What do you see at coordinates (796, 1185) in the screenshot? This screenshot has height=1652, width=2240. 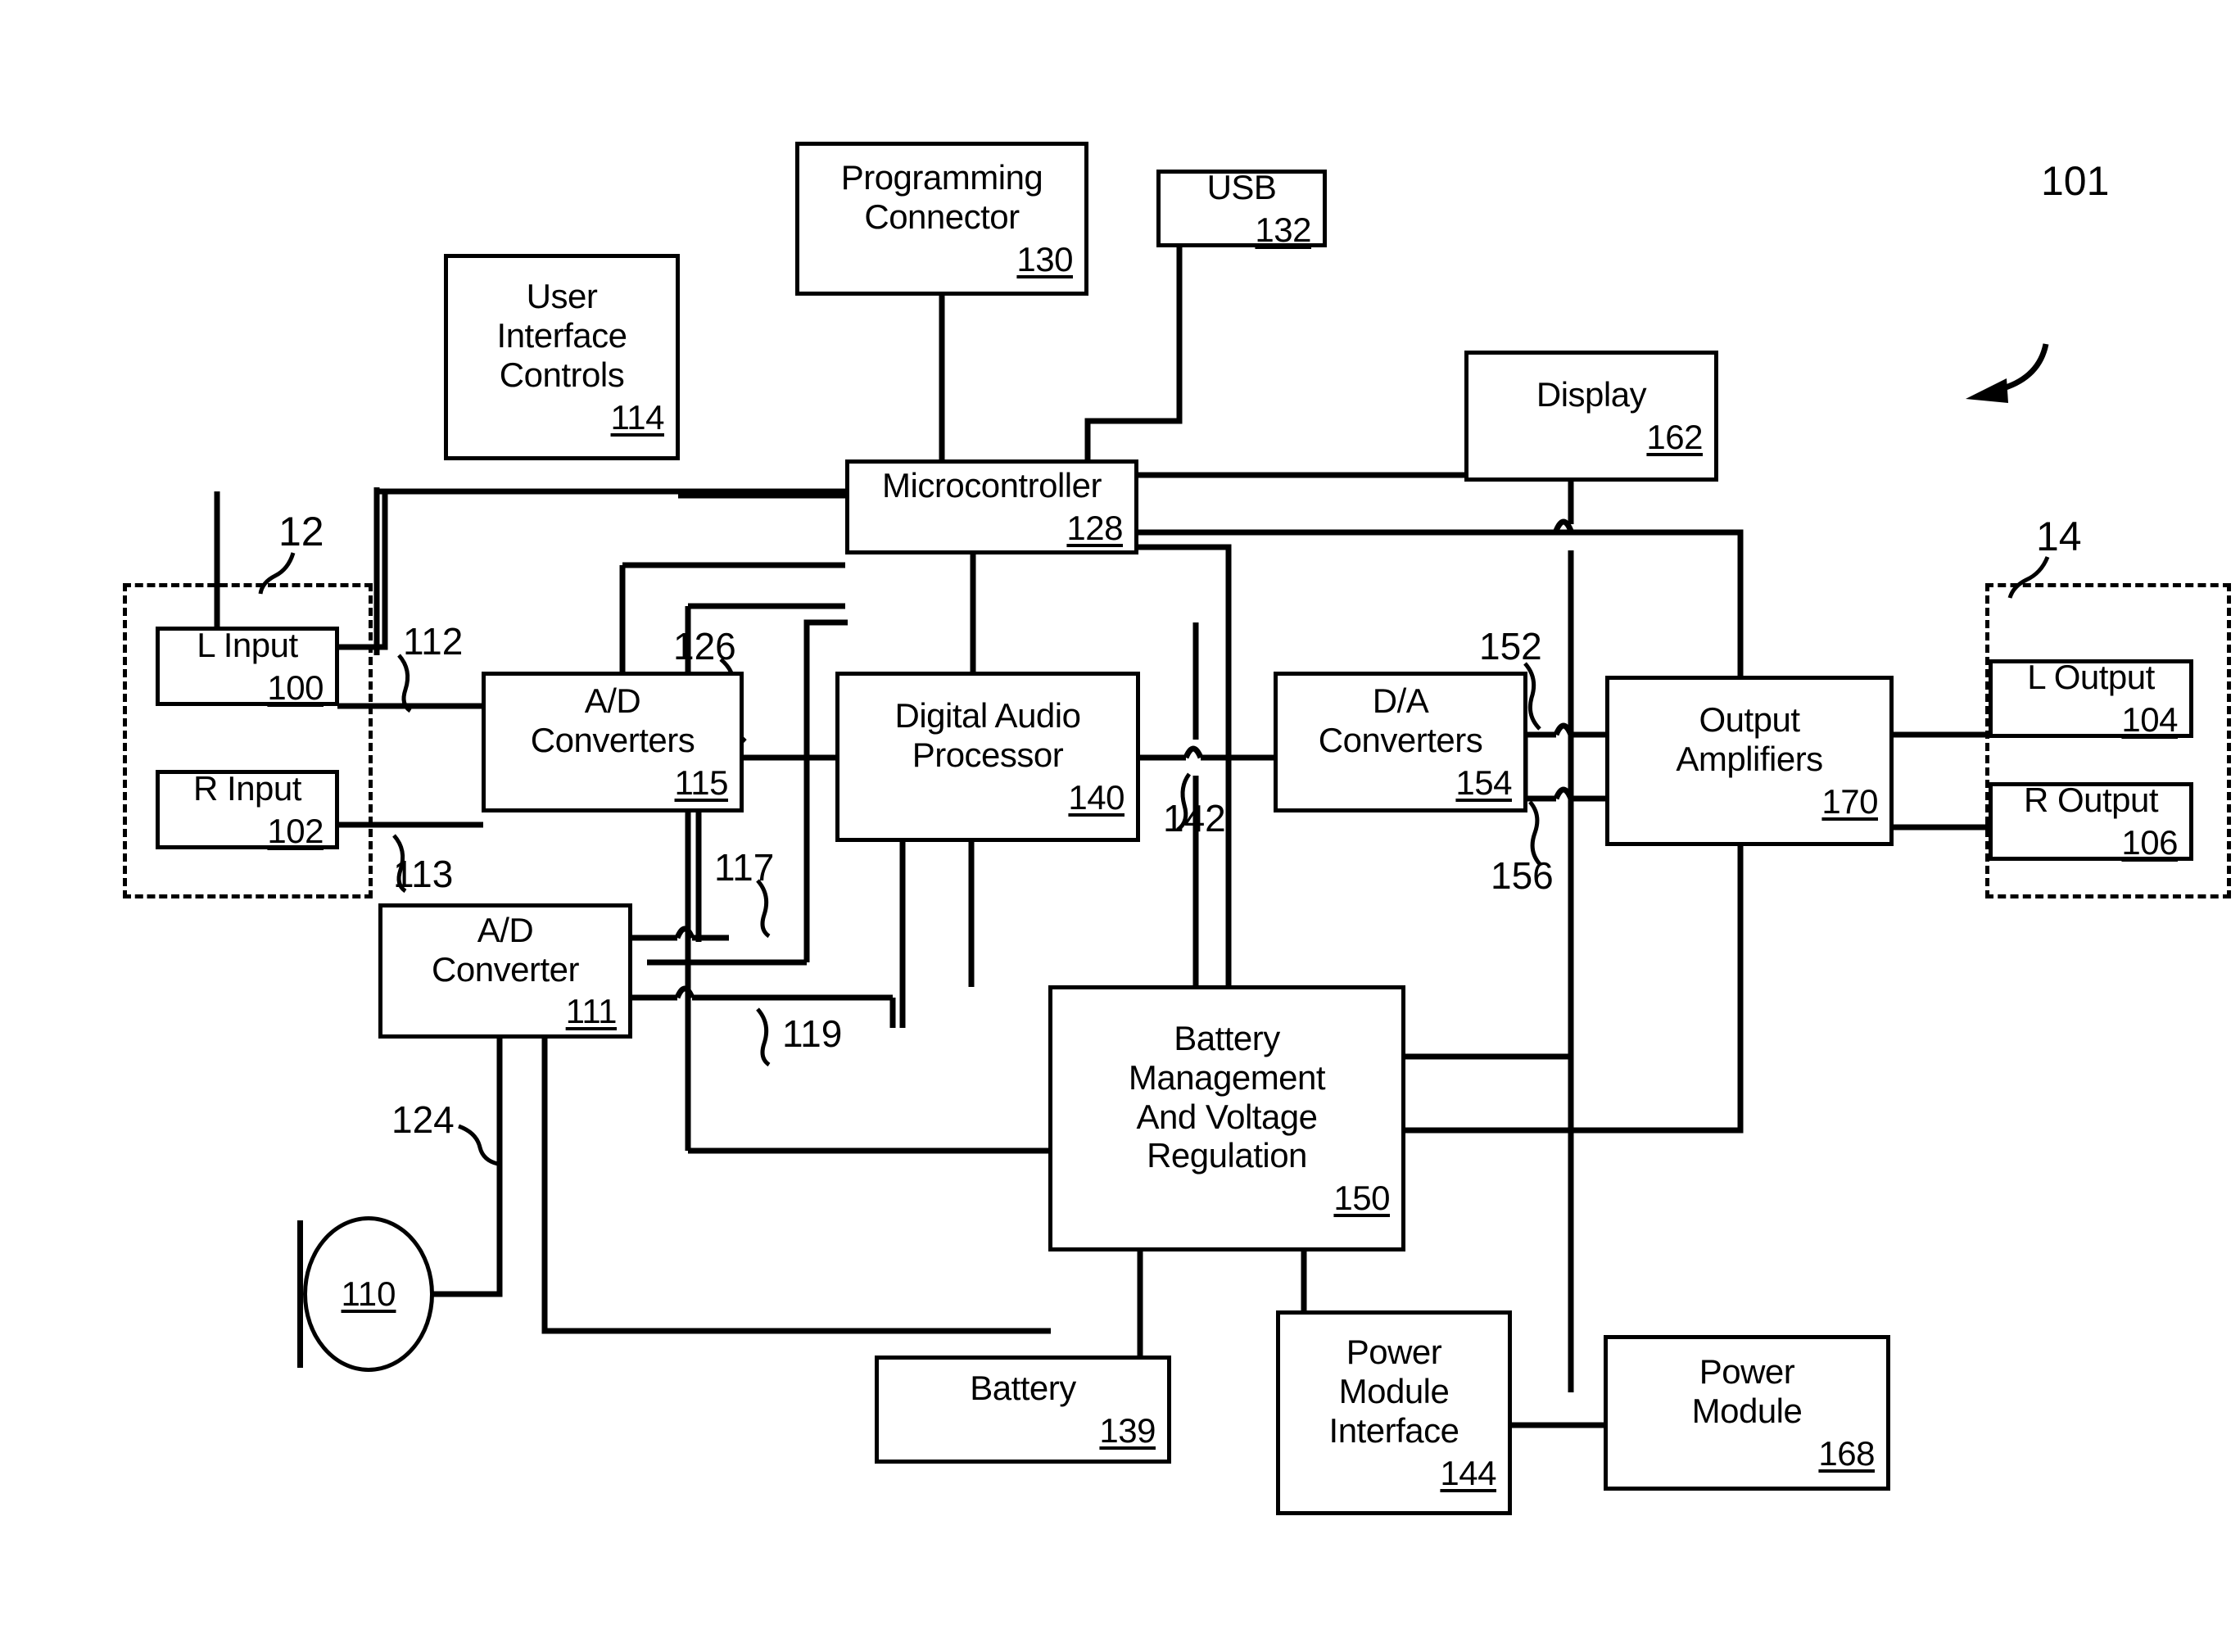 I see `wire-adc111-bottom` at bounding box center [796, 1185].